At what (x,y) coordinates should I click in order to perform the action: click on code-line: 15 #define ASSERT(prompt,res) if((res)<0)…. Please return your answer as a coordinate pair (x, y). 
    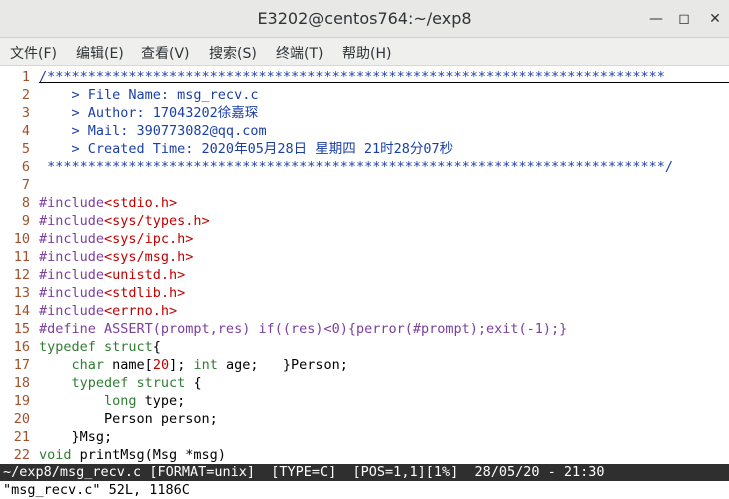
    Looking at the image, I should click on (364, 329).